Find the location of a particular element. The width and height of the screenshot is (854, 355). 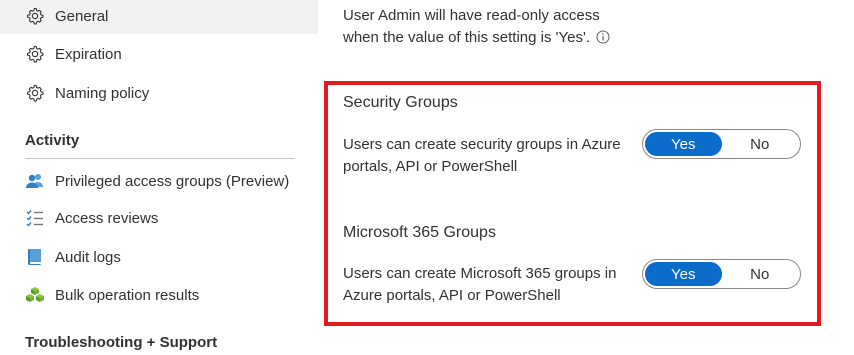

security-groups-toggle: Yes No is located at coordinates (721, 144).